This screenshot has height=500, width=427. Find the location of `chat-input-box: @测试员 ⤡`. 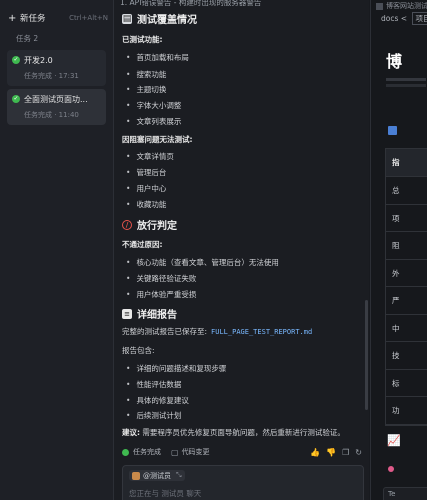

chat-input-box: @测试员 ⤡ is located at coordinates (243, 482).